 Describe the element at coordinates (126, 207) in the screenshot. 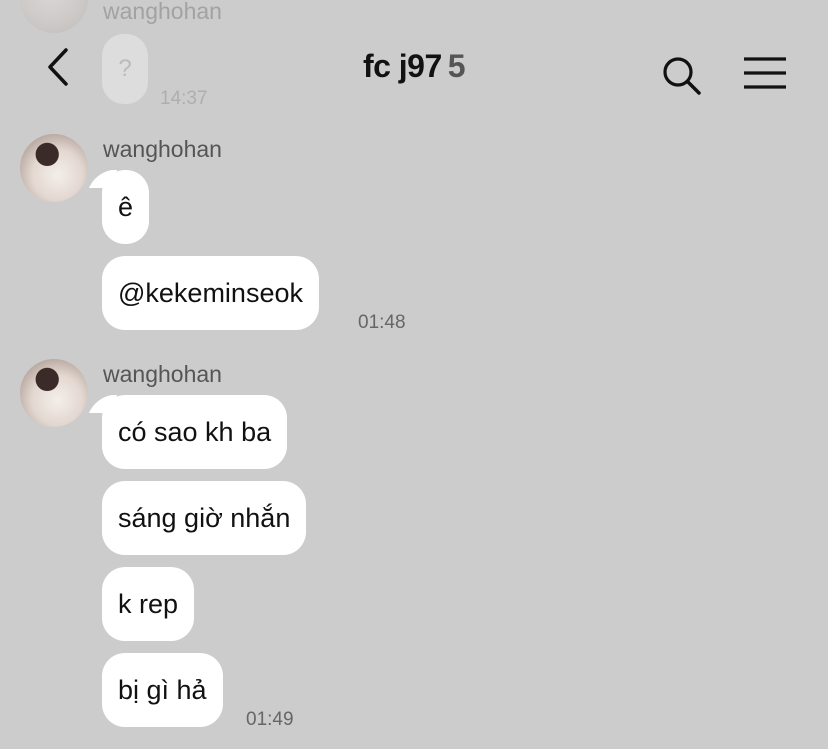

I see `message-bubble: ê` at that location.